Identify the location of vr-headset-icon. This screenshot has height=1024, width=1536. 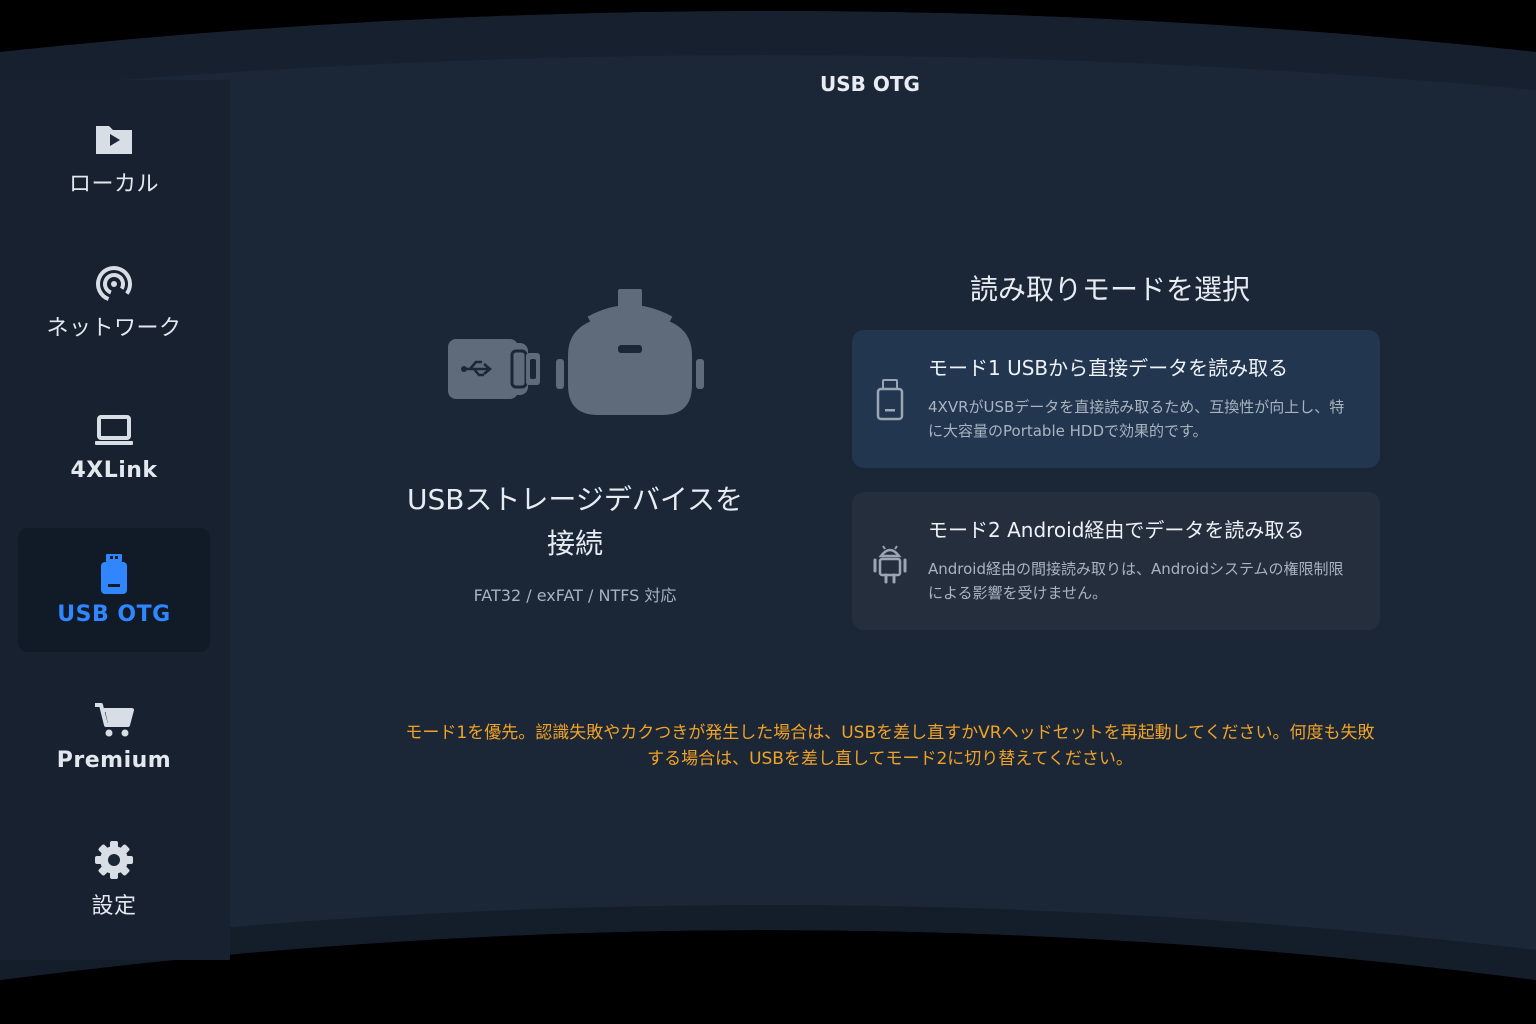
(630, 352).